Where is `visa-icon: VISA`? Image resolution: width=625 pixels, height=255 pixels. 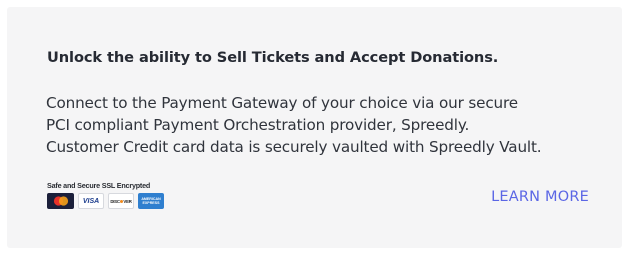
visa-icon: VISA is located at coordinates (91, 201).